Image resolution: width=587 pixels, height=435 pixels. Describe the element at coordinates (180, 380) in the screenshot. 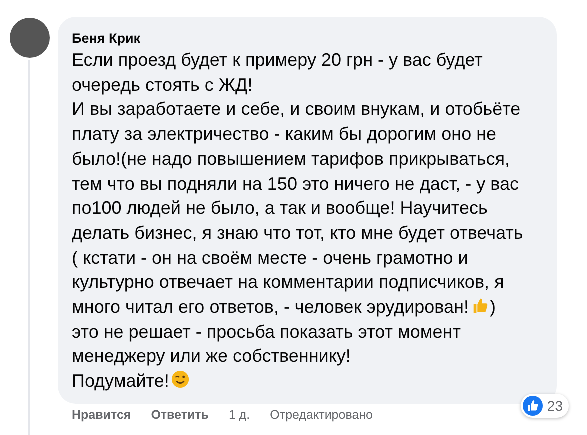

I see `winking-face-emoji-icon` at that location.